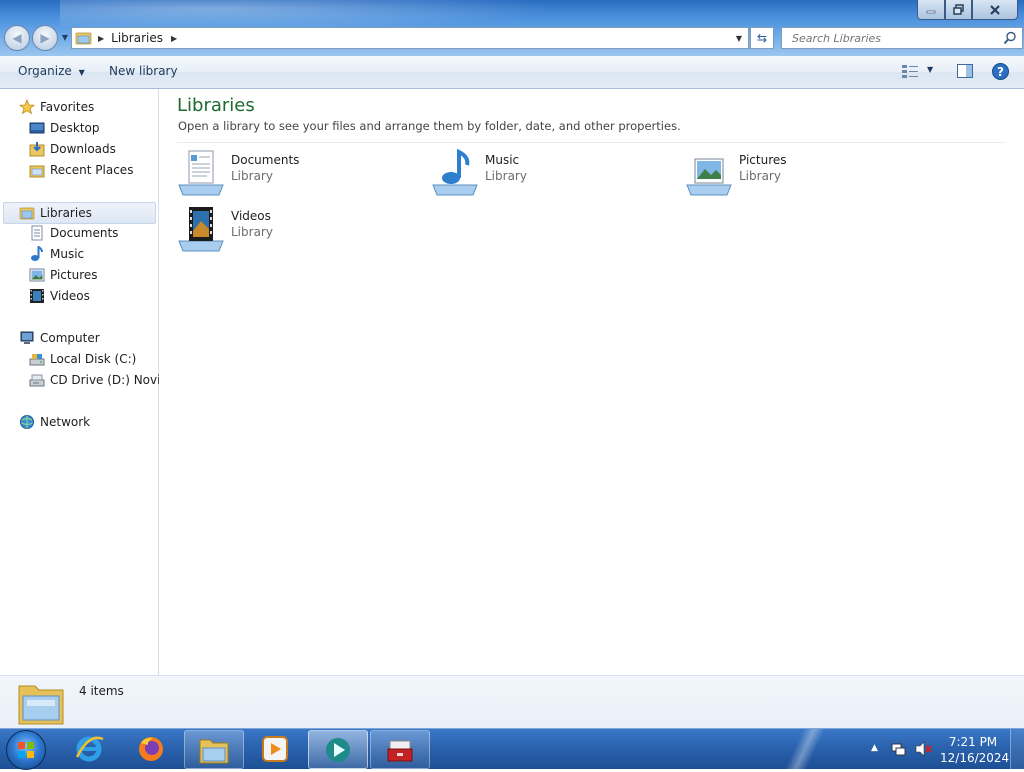 Image resolution: width=1024 pixels, height=772 pixels. What do you see at coordinates (73, 233) in the screenshot?
I see `nav-documents: Documents` at bounding box center [73, 233].